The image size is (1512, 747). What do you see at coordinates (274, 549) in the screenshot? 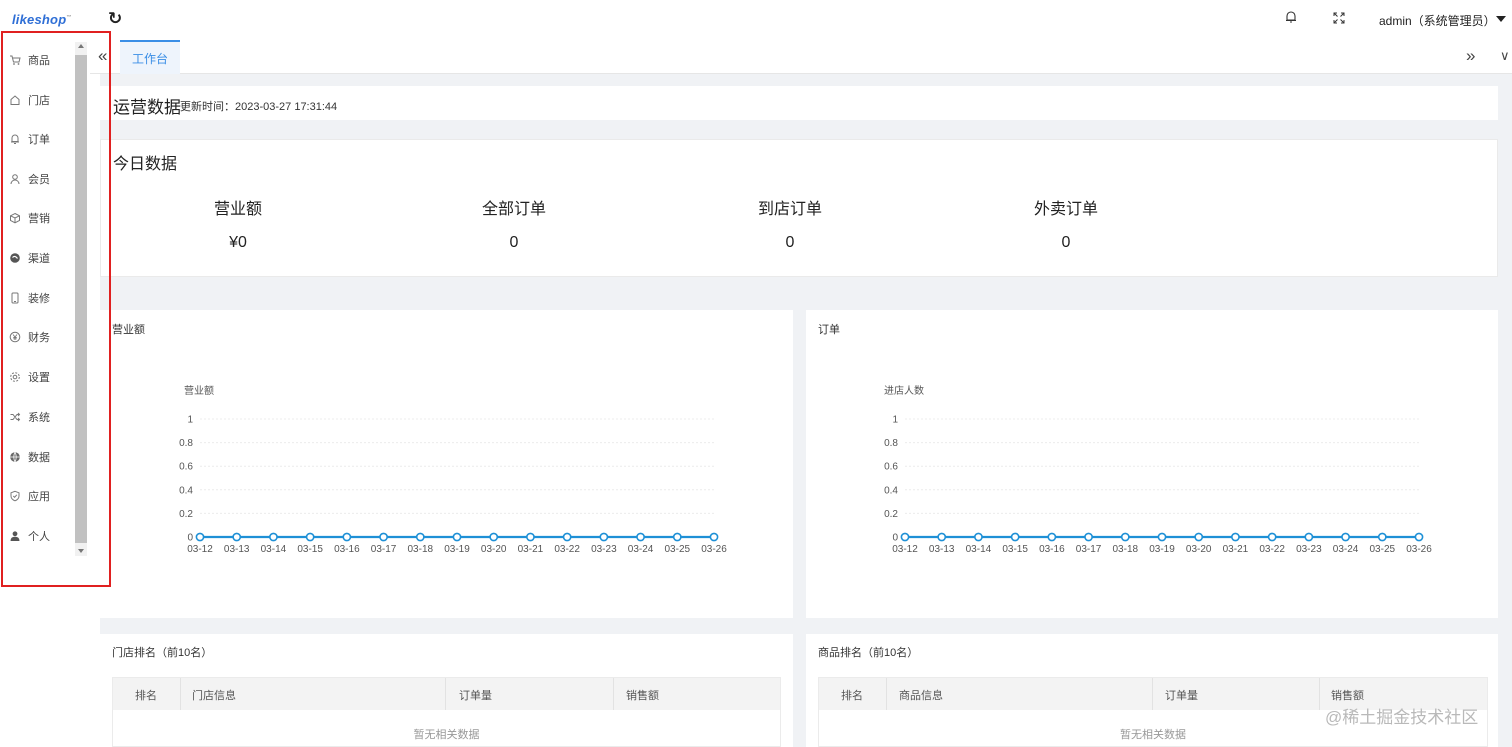
I see `x-tick-label: 03-14` at bounding box center [274, 549].